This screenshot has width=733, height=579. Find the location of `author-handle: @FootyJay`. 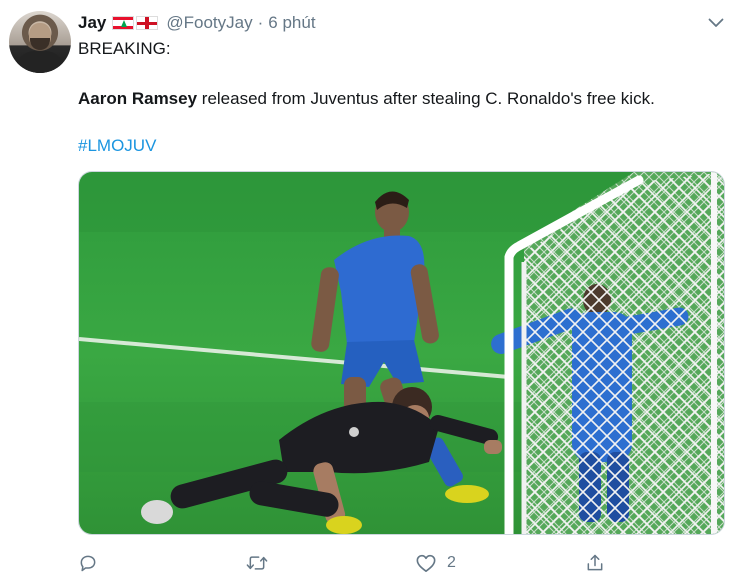

author-handle: @FootyJay is located at coordinates (209, 23).